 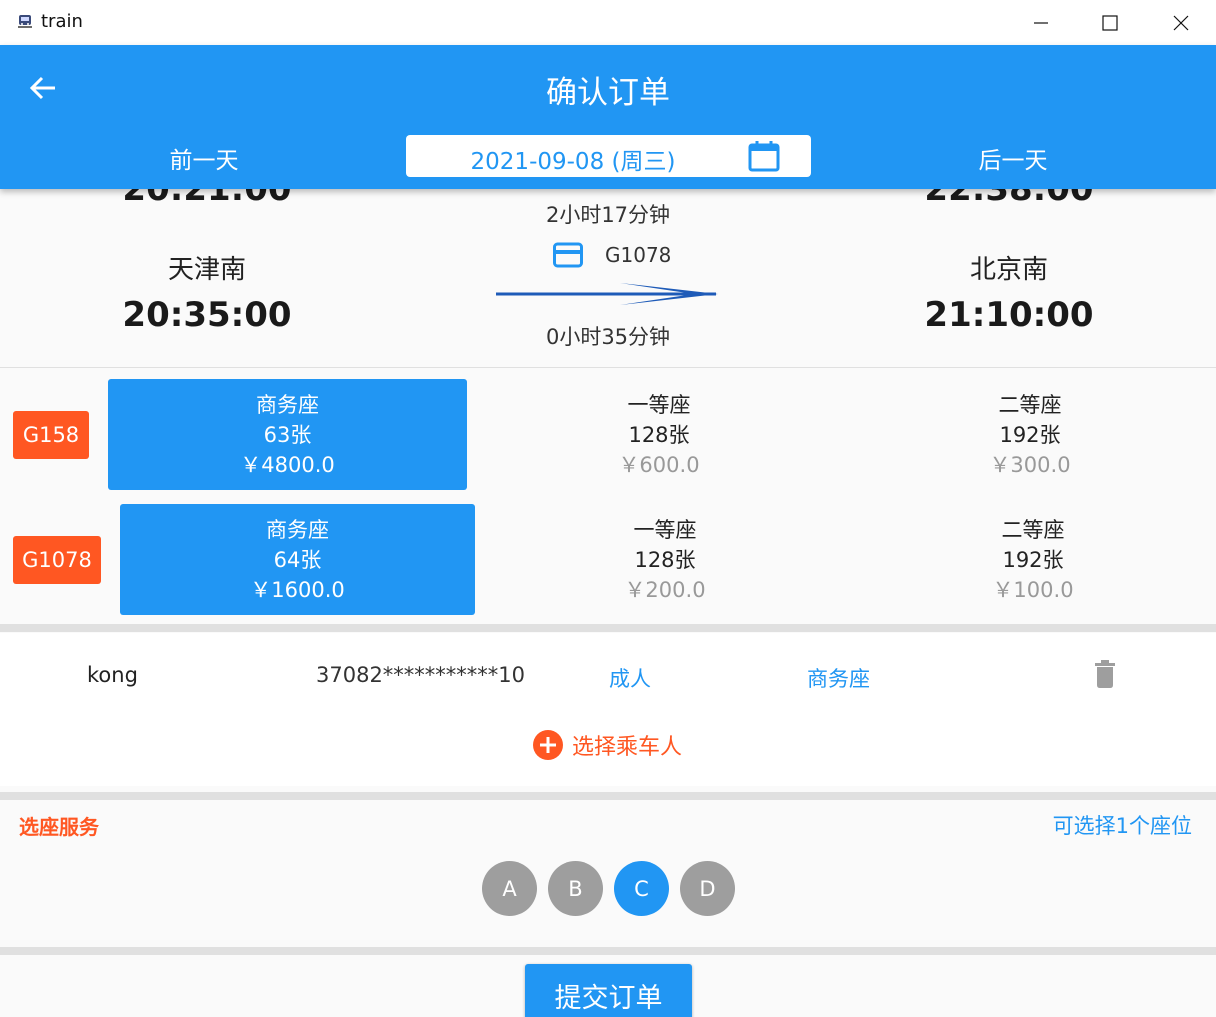 I want to click on depart-time: 20:35:00, so click(x=207, y=315).